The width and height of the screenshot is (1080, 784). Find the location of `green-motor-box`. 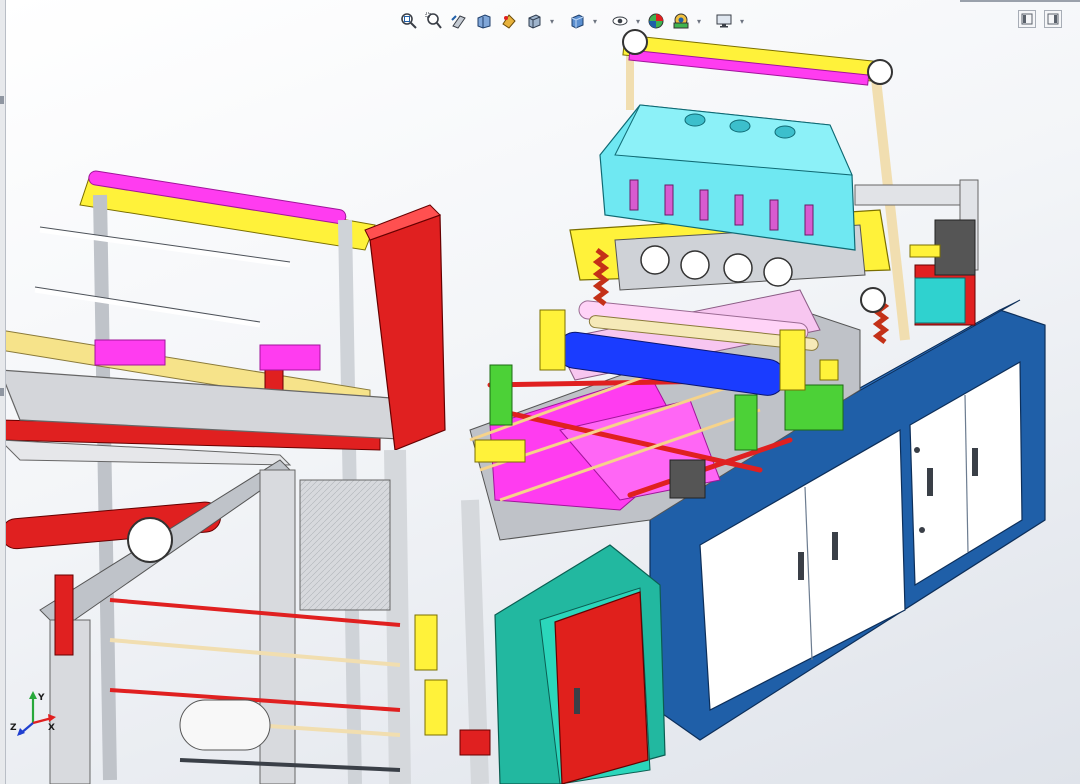

green-motor-box is located at coordinates (814, 407).